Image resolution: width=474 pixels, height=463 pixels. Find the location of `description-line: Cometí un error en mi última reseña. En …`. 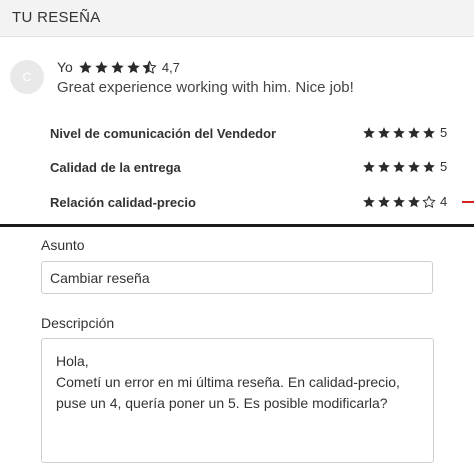

description-line: Cometí un error en mi última reseña. En … is located at coordinates (228, 382).